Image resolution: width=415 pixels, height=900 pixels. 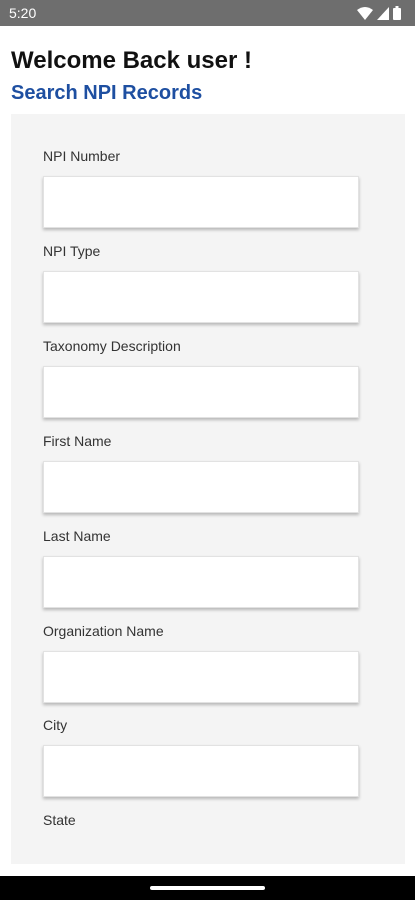 I want to click on signal-icon, so click(x=383, y=13).